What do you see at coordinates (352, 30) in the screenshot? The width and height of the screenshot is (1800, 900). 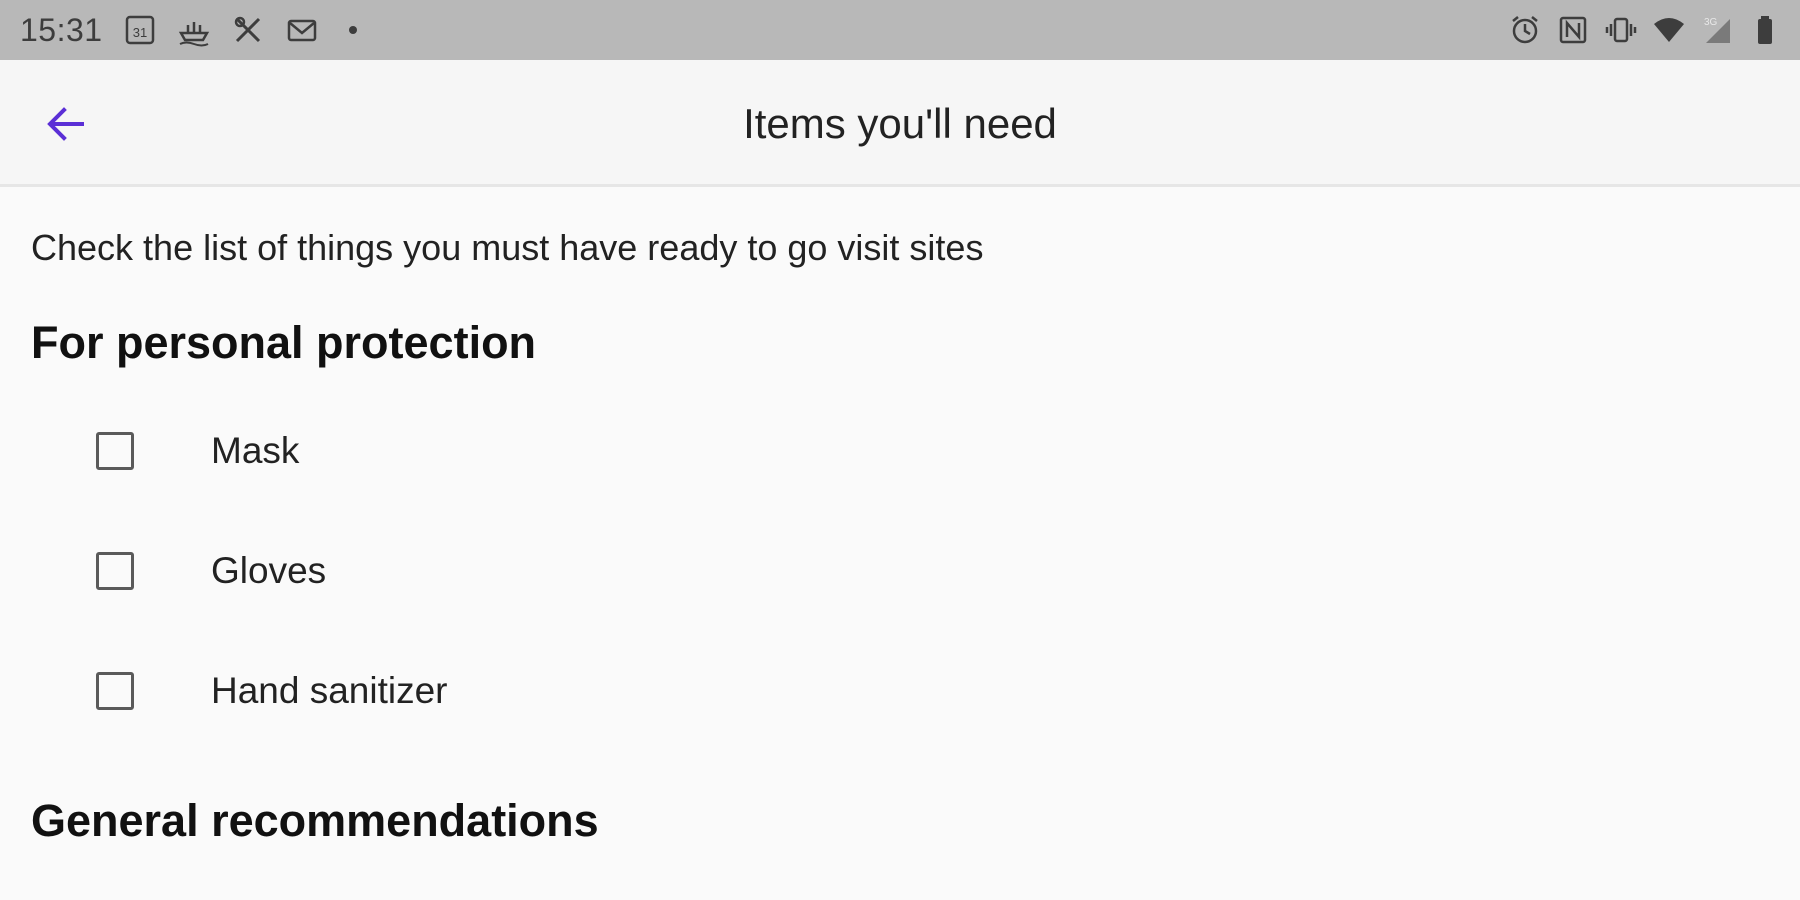 I see `notification-dot-icon` at bounding box center [352, 30].